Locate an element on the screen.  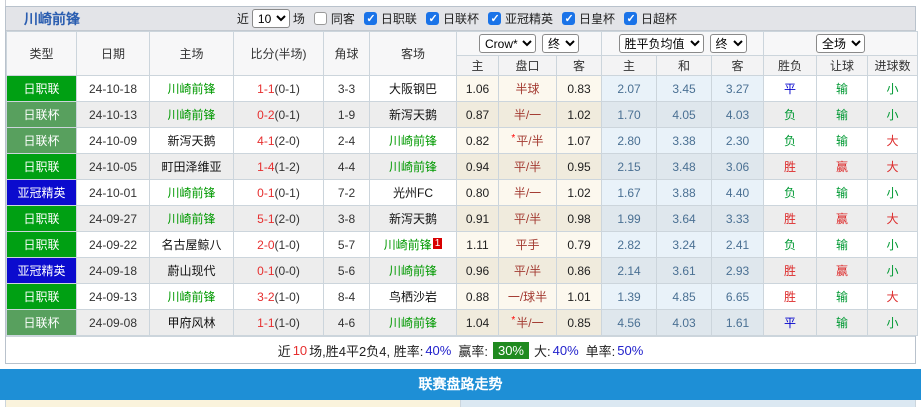
cell-home-odds: 0.87 is located at coordinates (477, 114).